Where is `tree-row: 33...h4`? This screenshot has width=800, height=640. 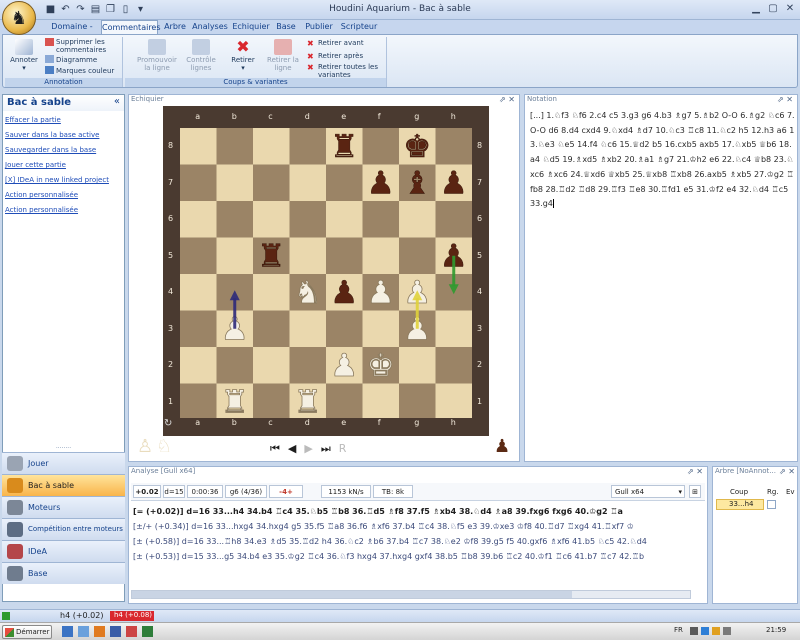
tree-row: 33...h4 is located at coordinates (740, 504).